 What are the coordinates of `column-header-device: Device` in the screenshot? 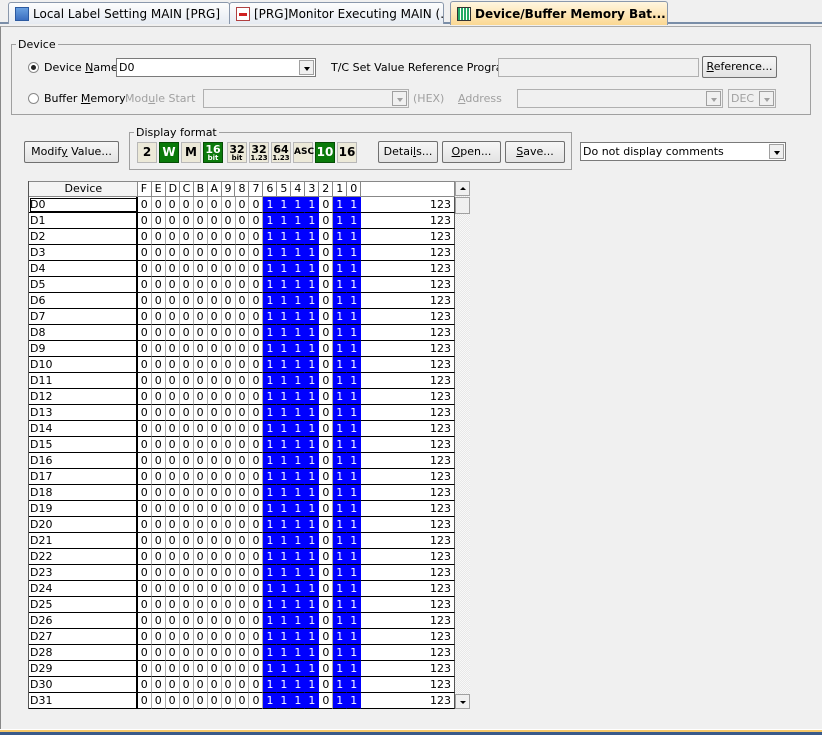 It's located at (83, 189).